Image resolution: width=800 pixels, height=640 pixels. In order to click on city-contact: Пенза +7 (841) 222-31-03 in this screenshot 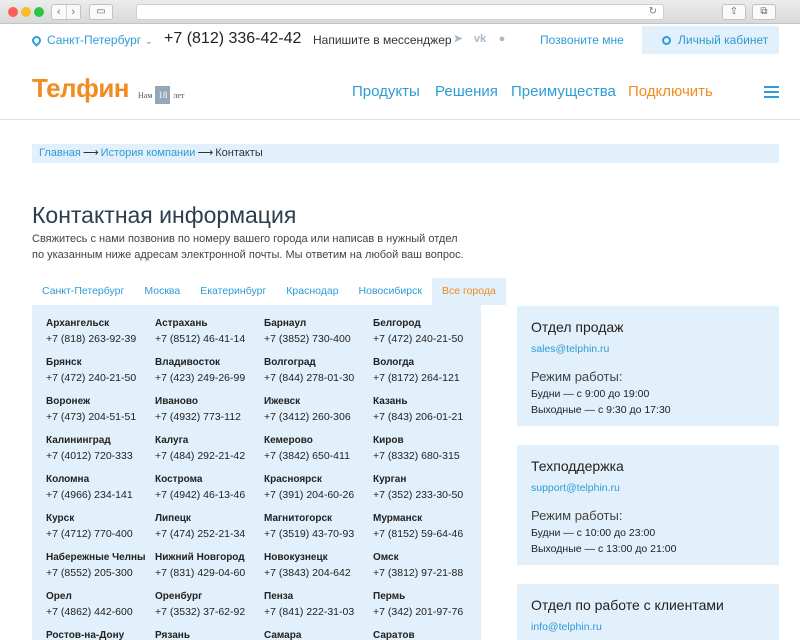, I will do `click(318, 604)`.